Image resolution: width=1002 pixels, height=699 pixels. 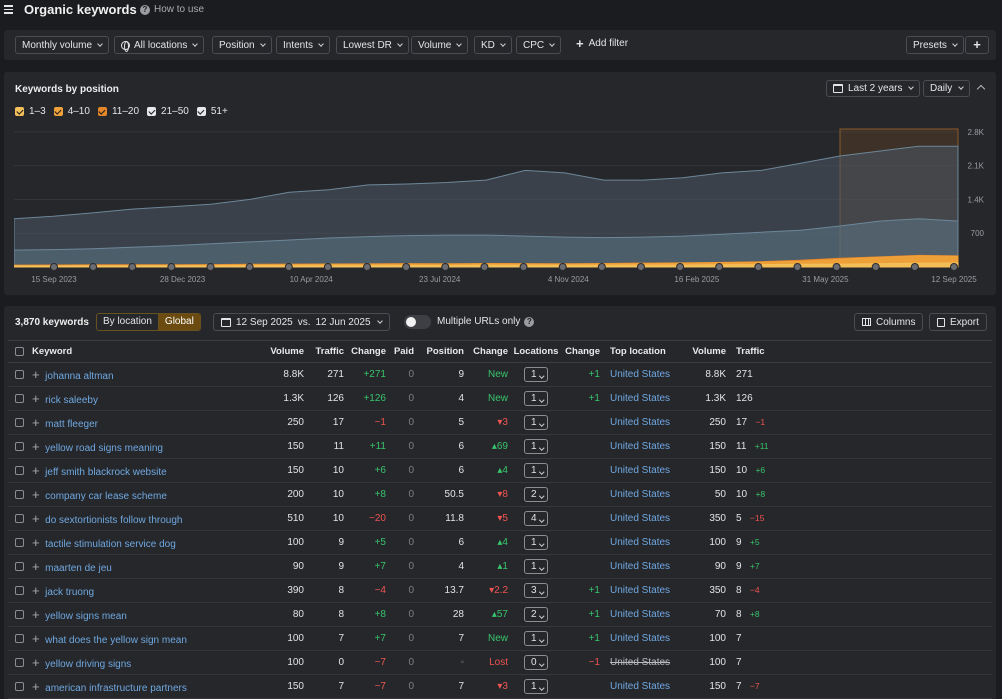 What do you see at coordinates (889, 322) in the screenshot?
I see `columns-button: Columns` at bounding box center [889, 322].